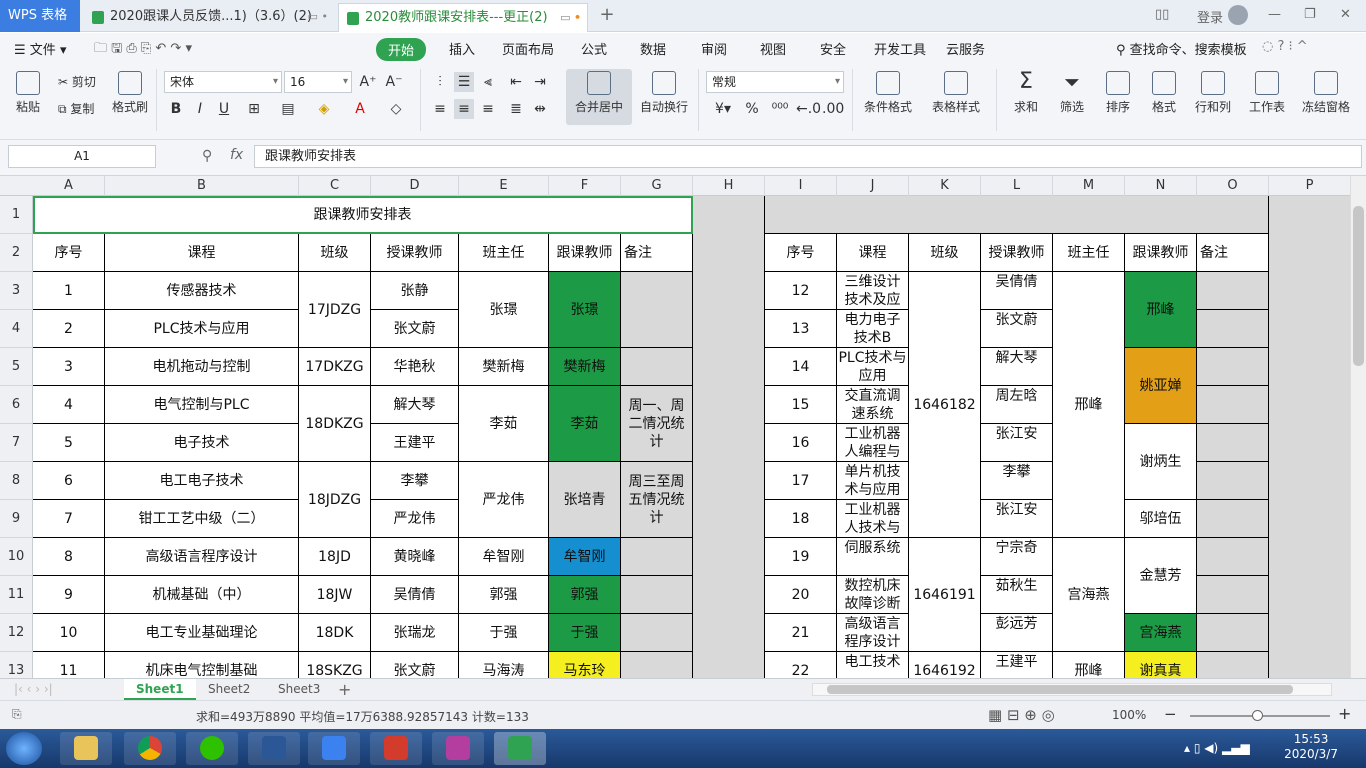 The width and height of the screenshot is (1366, 768). What do you see at coordinates (516, 82) in the screenshot?
I see `indent-left-icon: ⇤` at bounding box center [516, 82].